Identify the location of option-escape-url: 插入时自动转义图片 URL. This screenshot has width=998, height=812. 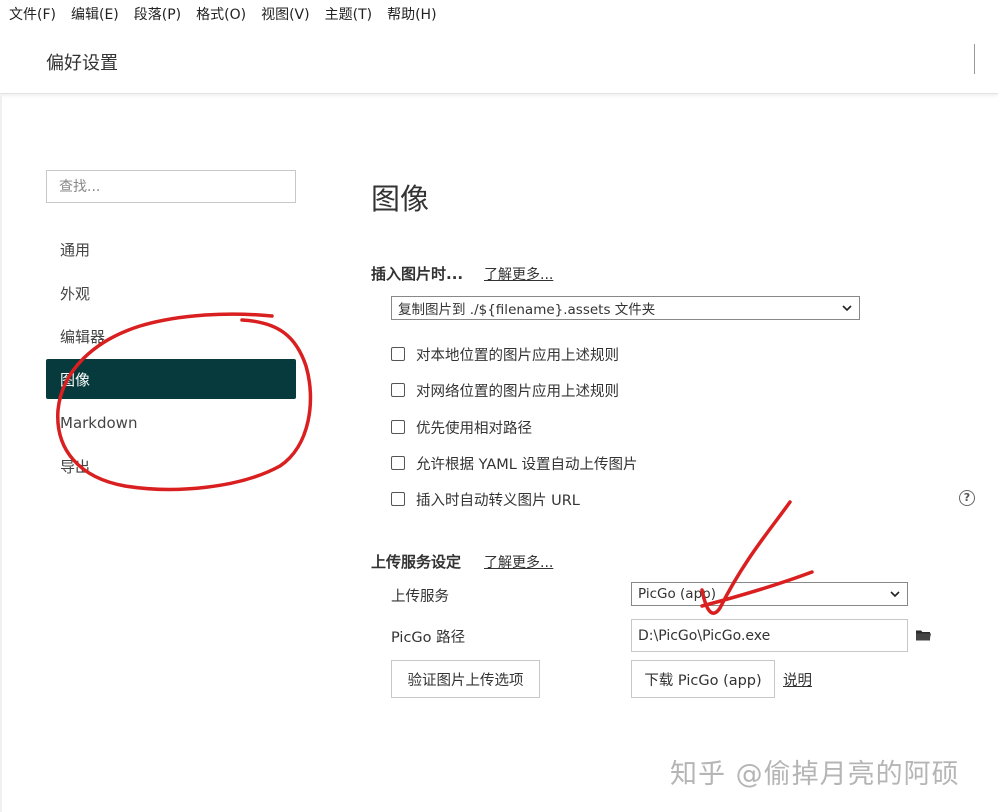
(485, 499).